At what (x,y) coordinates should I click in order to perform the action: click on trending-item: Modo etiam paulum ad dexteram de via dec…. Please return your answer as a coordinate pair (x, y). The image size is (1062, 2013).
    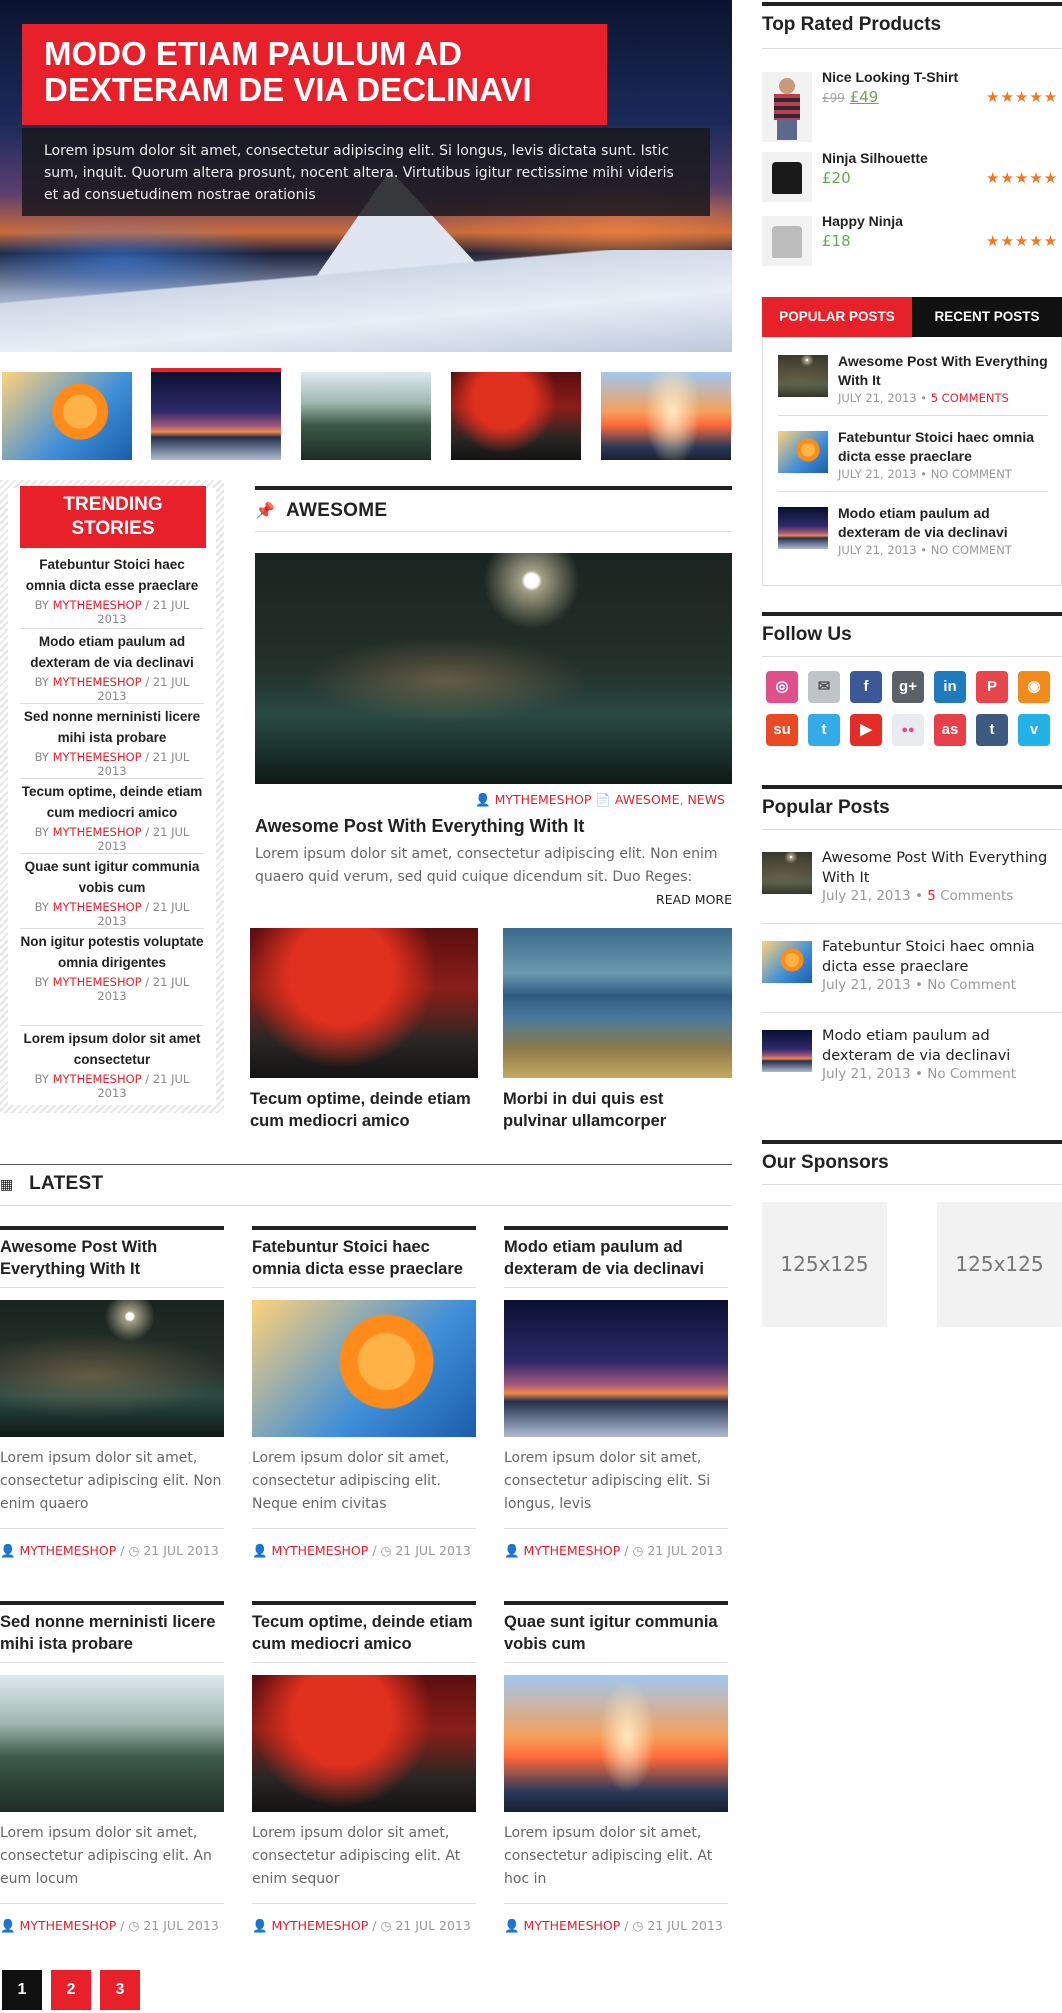
    Looking at the image, I should click on (112, 666).